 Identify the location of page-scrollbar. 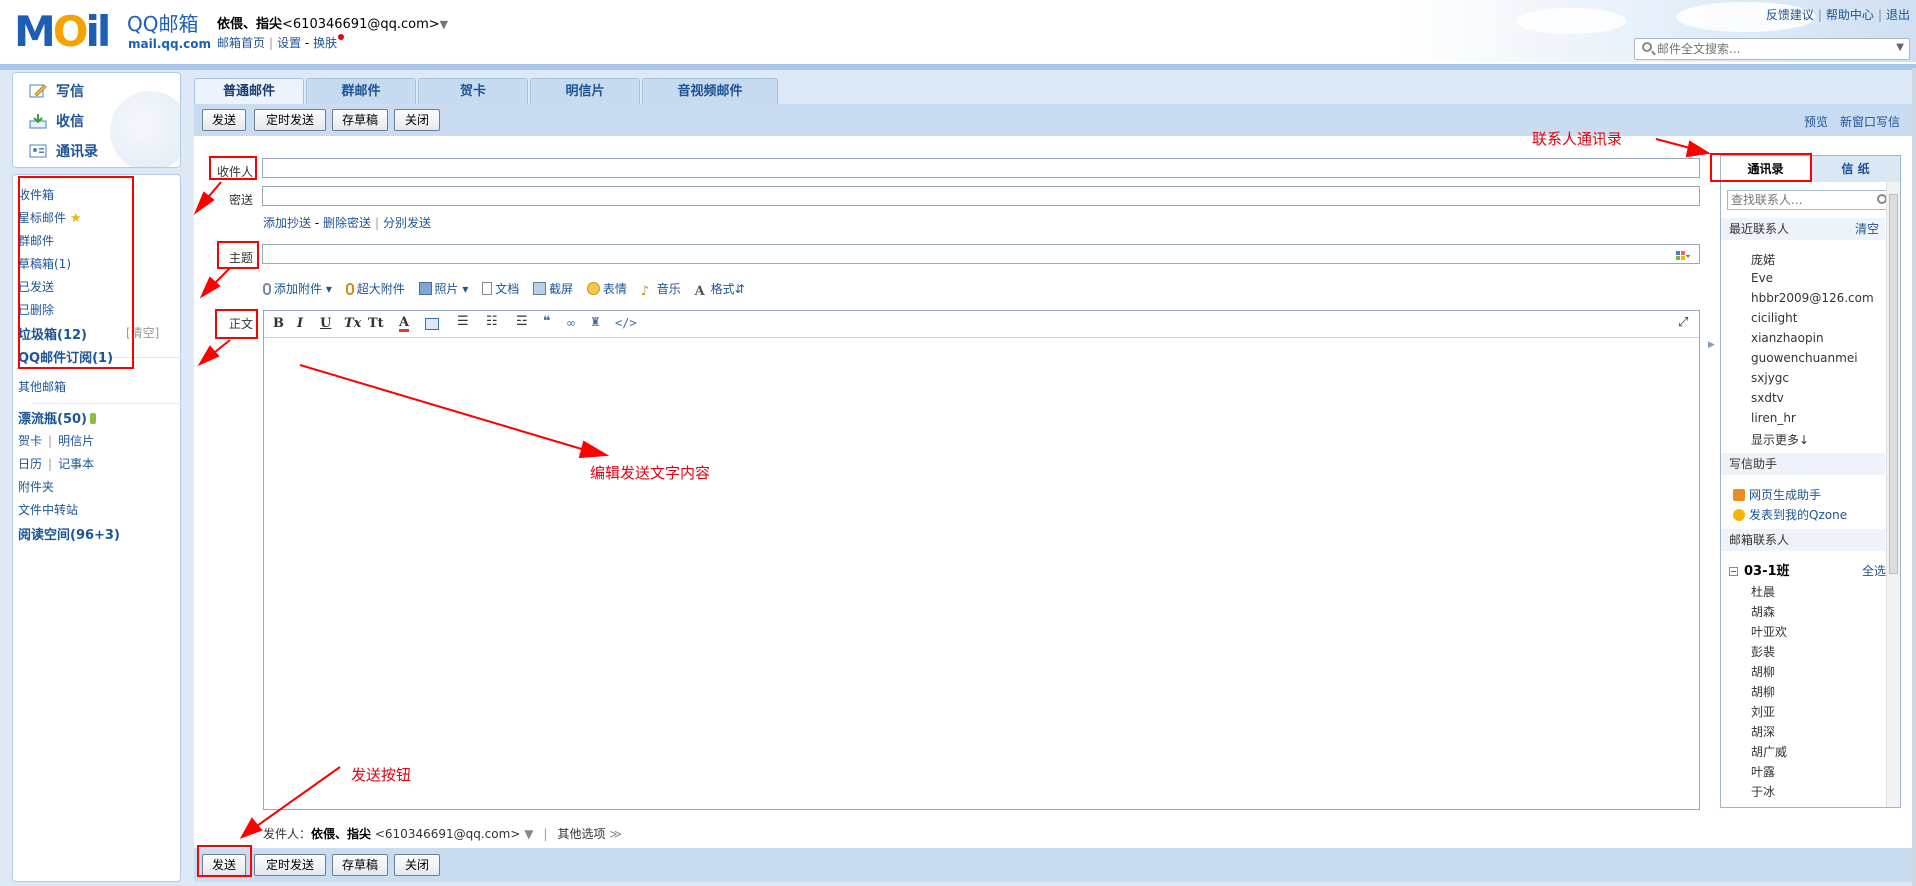
(1914, 477).